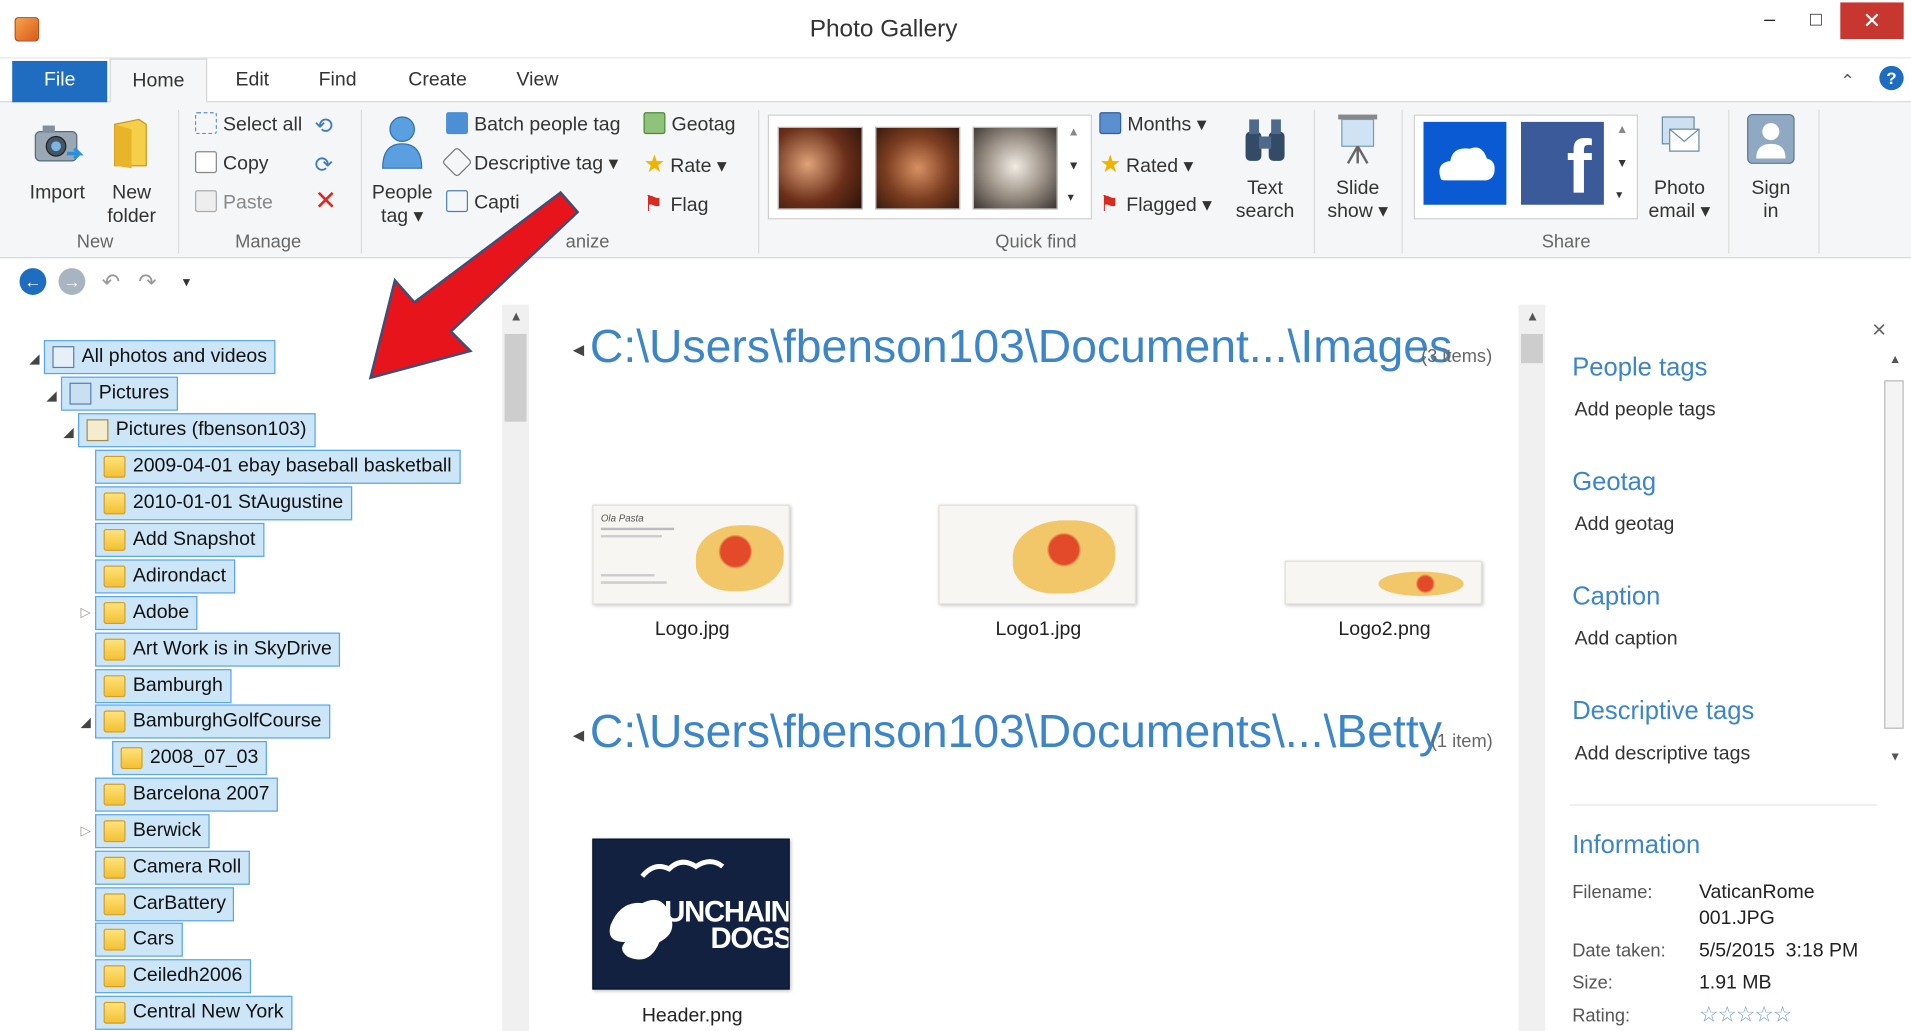 This screenshot has height=1031, width=1911. What do you see at coordinates (223, 503) in the screenshot?
I see `tree-node-folder: 2010-01-01 StAugustine` at bounding box center [223, 503].